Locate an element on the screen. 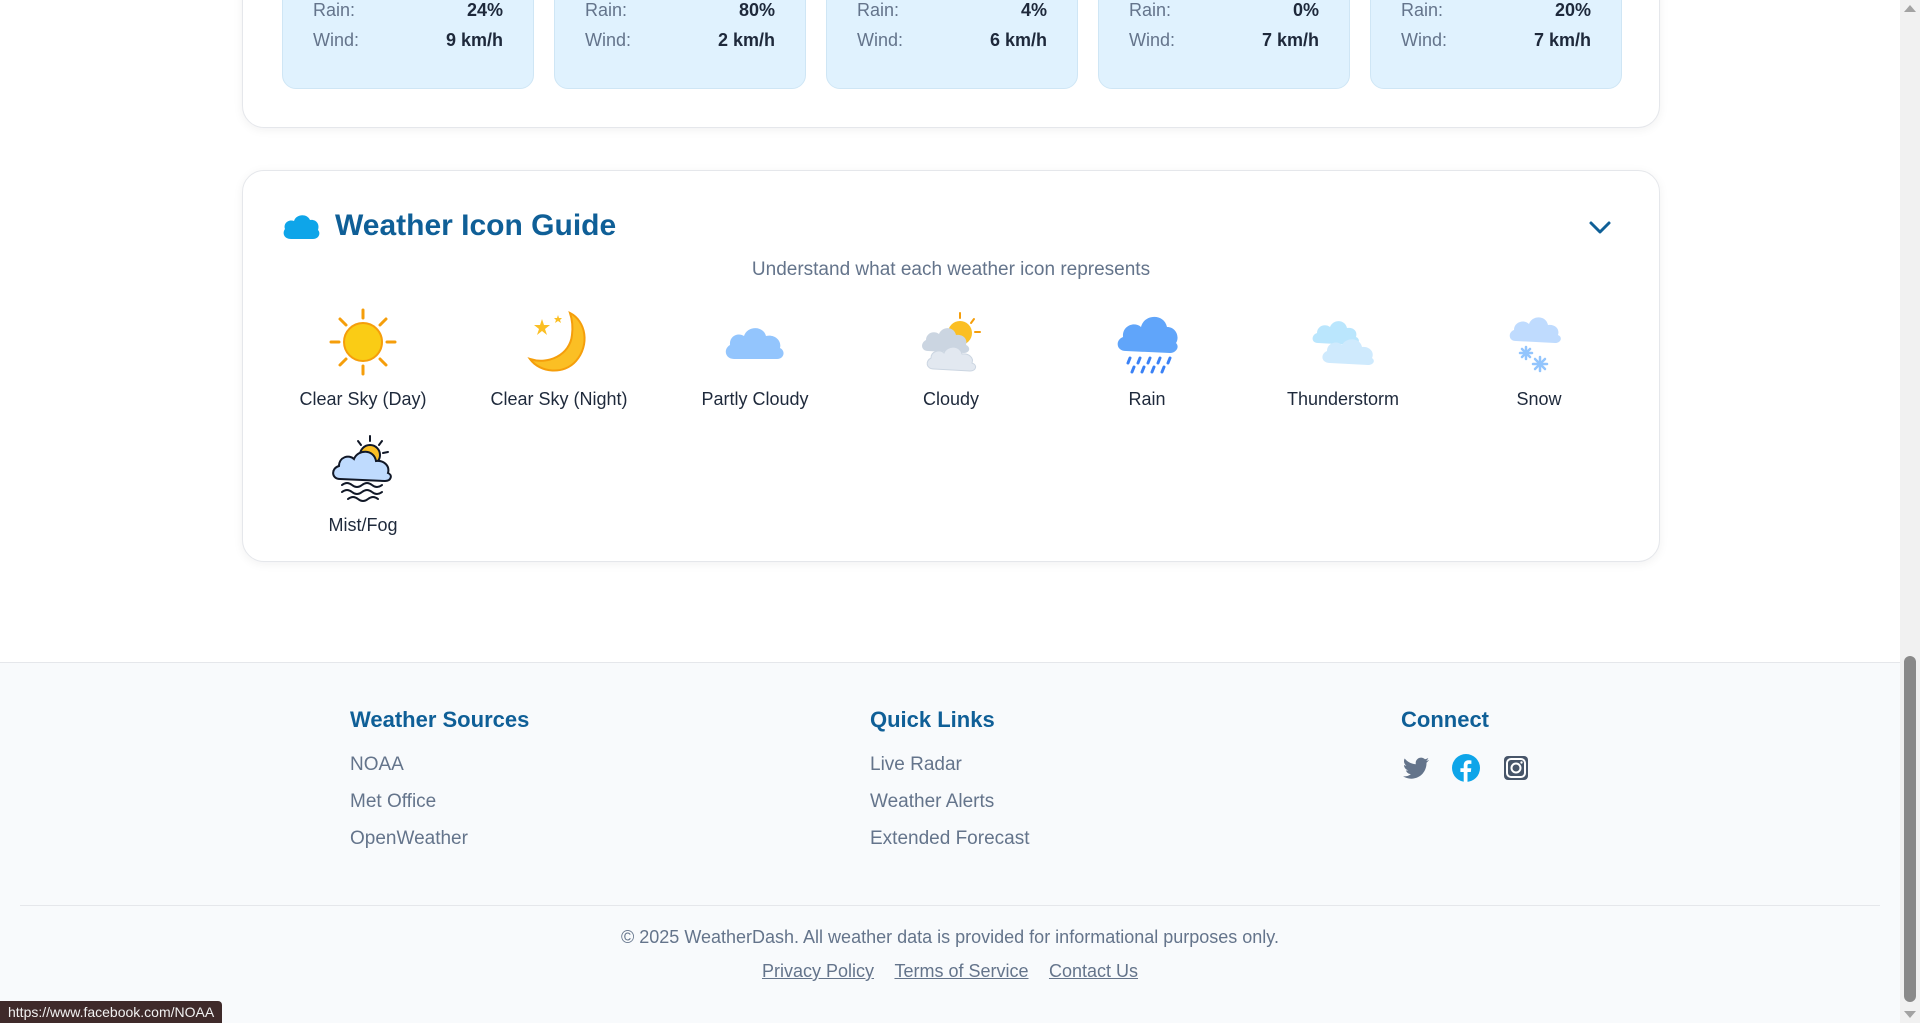  twitter-icon is located at coordinates (1416, 768).